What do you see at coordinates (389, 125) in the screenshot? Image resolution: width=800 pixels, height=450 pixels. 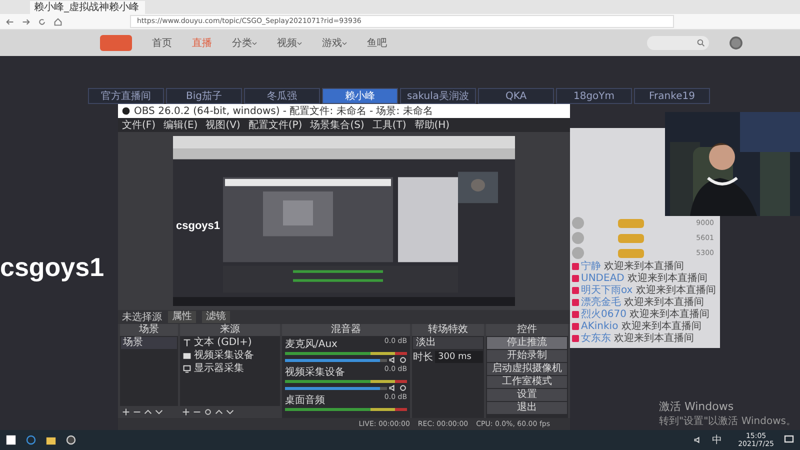 I see `menu-item: 工具(T)` at bounding box center [389, 125].